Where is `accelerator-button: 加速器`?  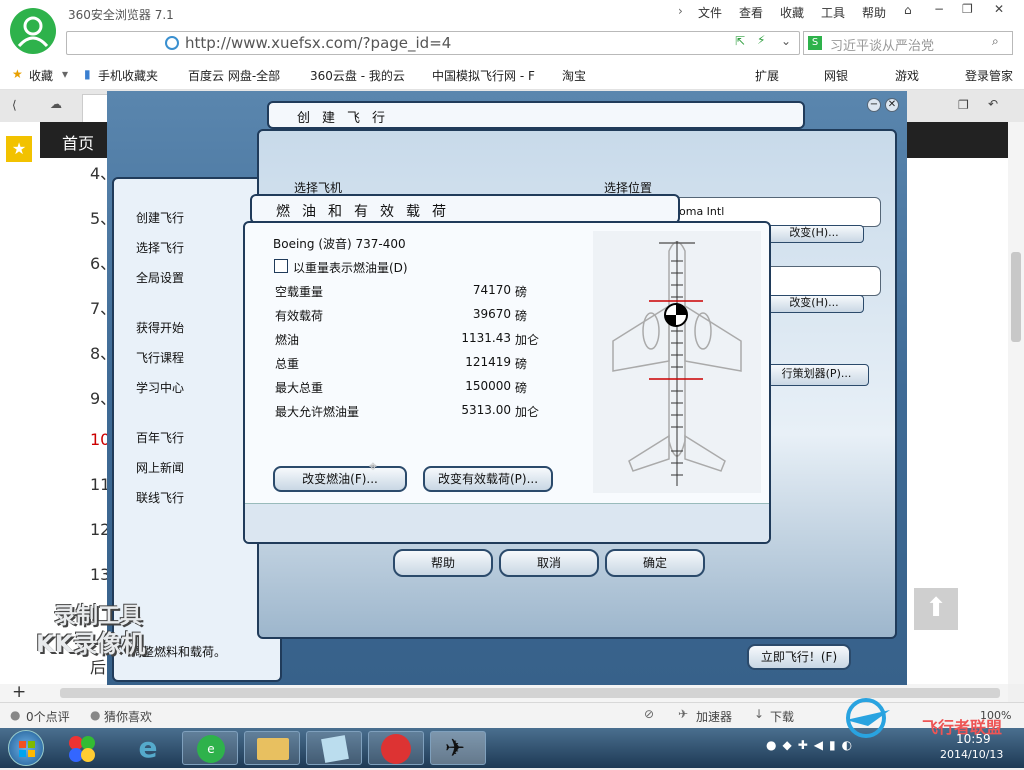 accelerator-button: 加速器 is located at coordinates (714, 716).